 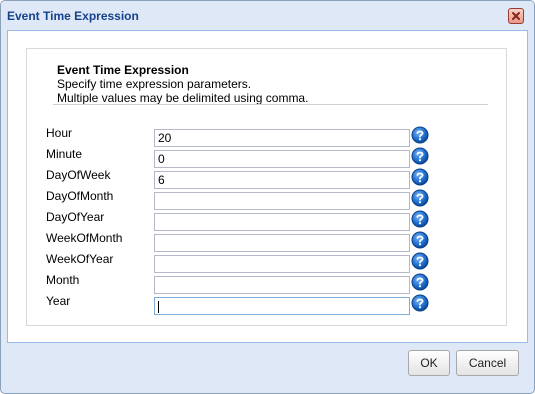 I want to click on year-input, so click(x=282, y=306).